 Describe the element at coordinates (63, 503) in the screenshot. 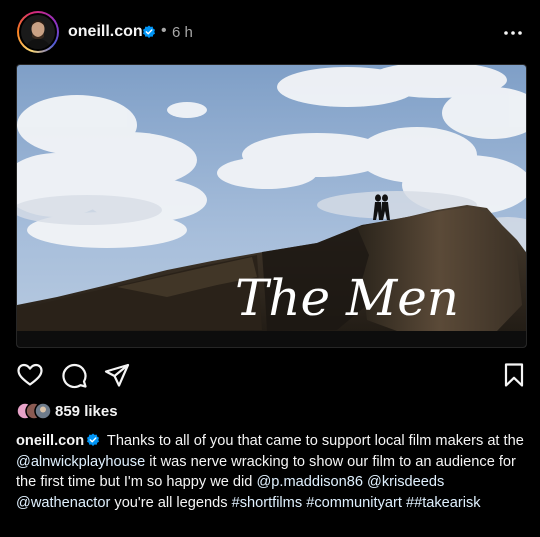

I see `mention-link: @wathenactor` at that location.